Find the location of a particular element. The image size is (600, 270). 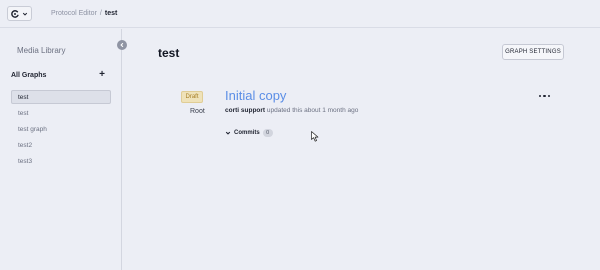

author-name: corti support is located at coordinates (245, 110).